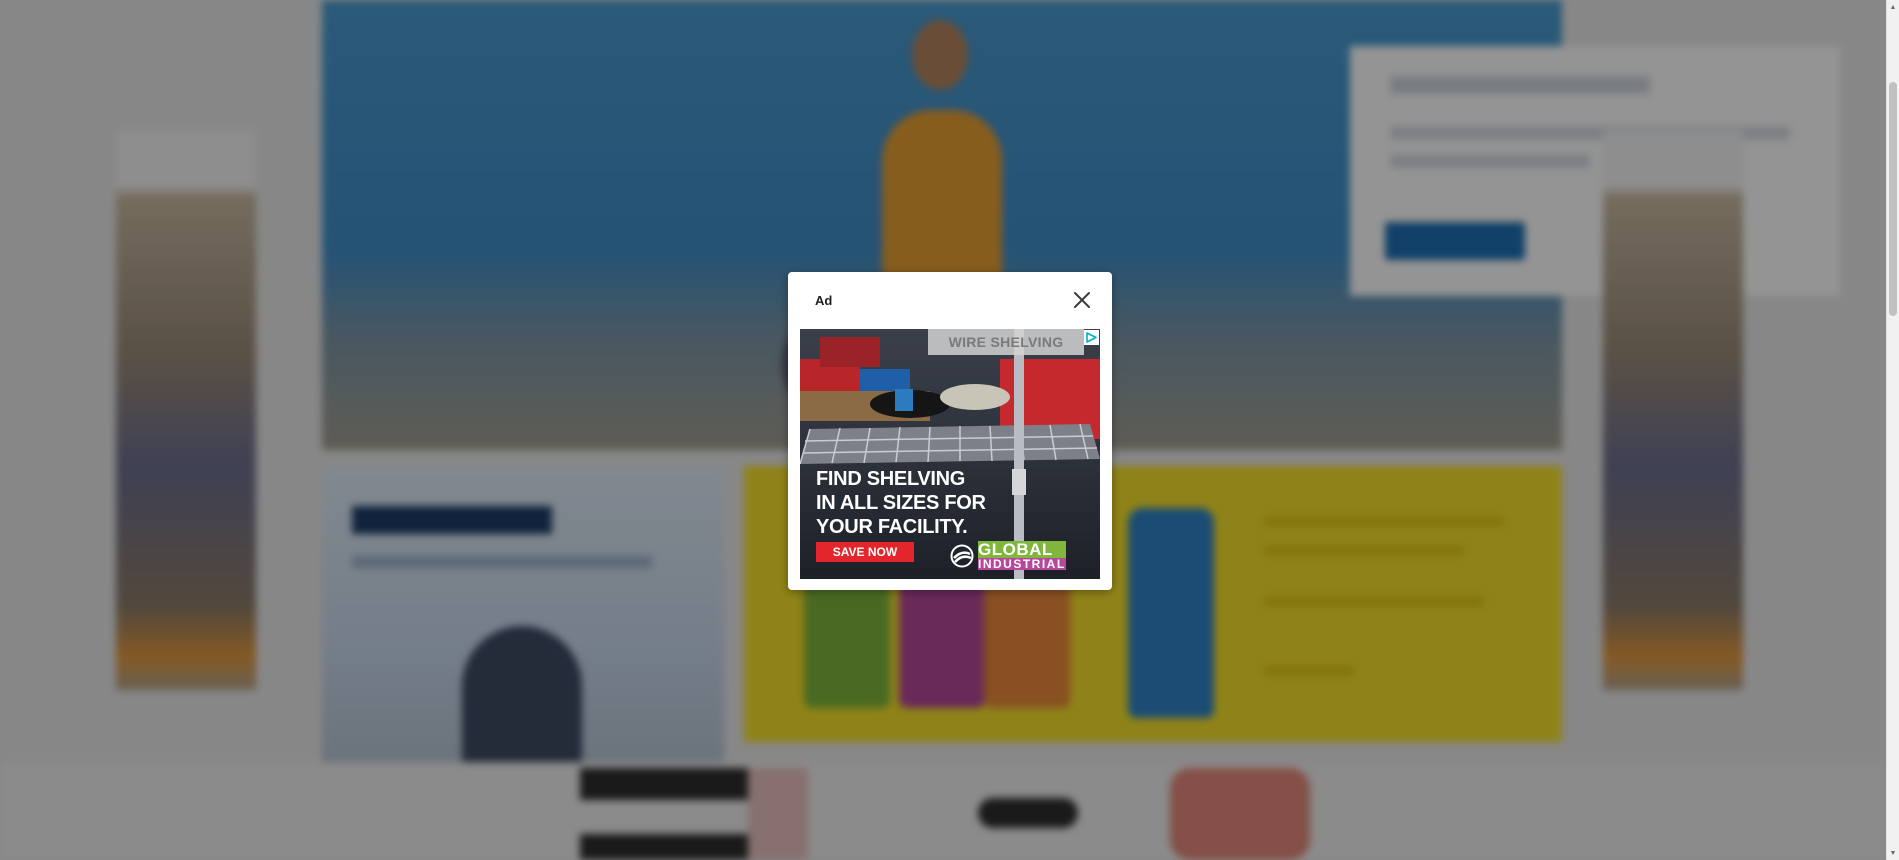 Image resolution: width=1899 pixels, height=860 pixels. What do you see at coordinates (865, 552) in the screenshot?
I see `save-now-button: SAVE NOW` at bounding box center [865, 552].